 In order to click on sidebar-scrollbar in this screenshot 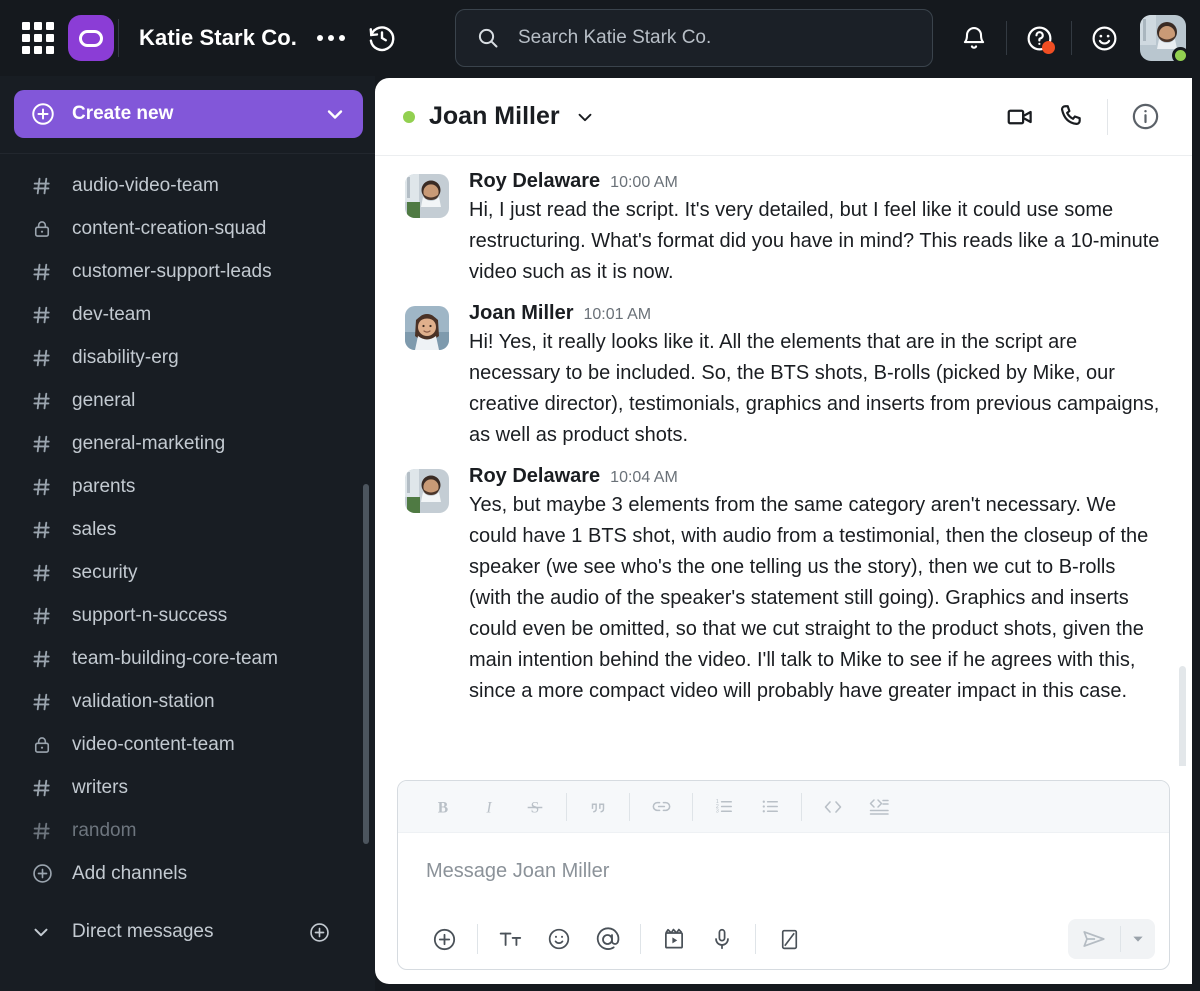, I will do `click(366, 664)`.